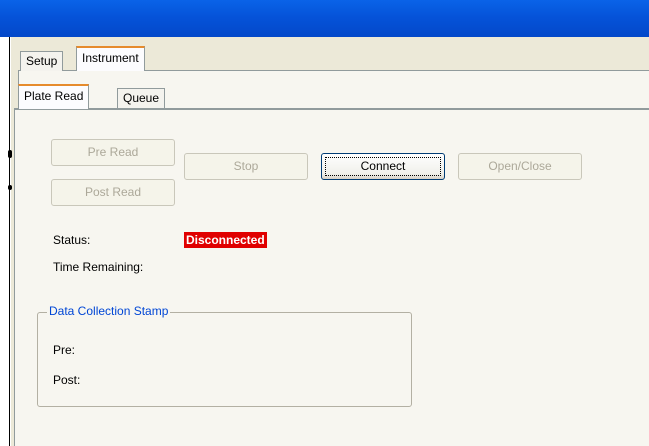  What do you see at coordinates (98, 267) in the screenshot?
I see `time-remaining-label: Time Remaining:` at bounding box center [98, 267].